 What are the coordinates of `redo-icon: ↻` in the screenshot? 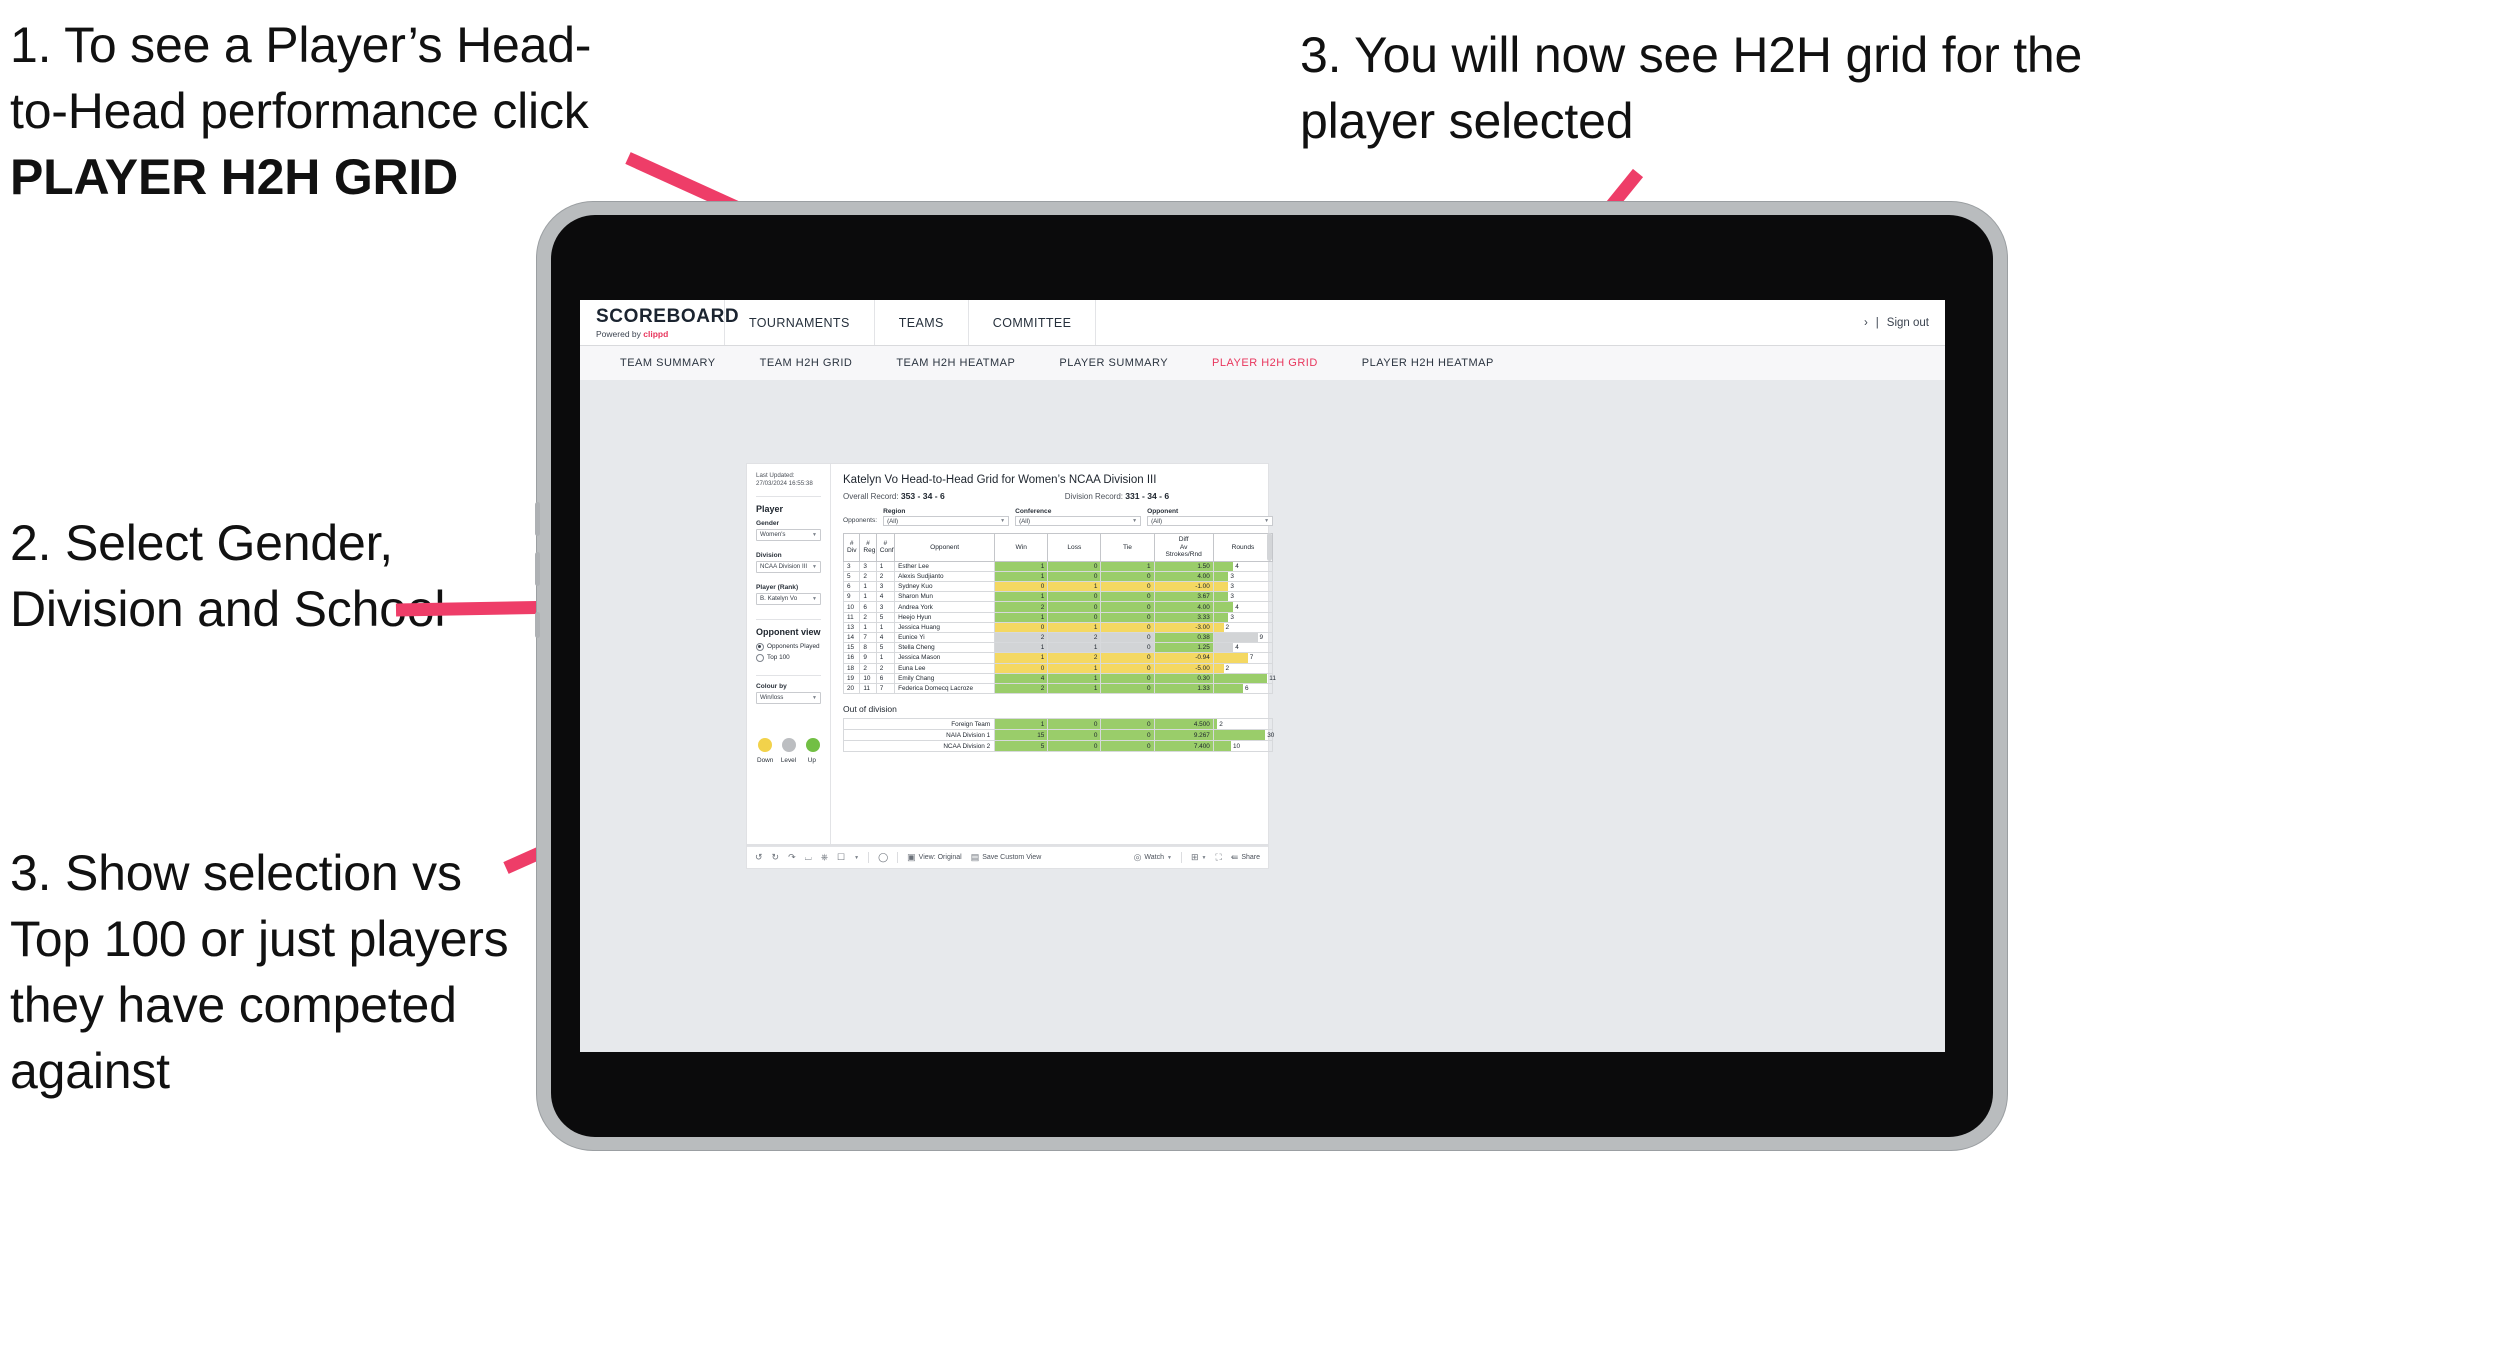 It's located at (776, 857).